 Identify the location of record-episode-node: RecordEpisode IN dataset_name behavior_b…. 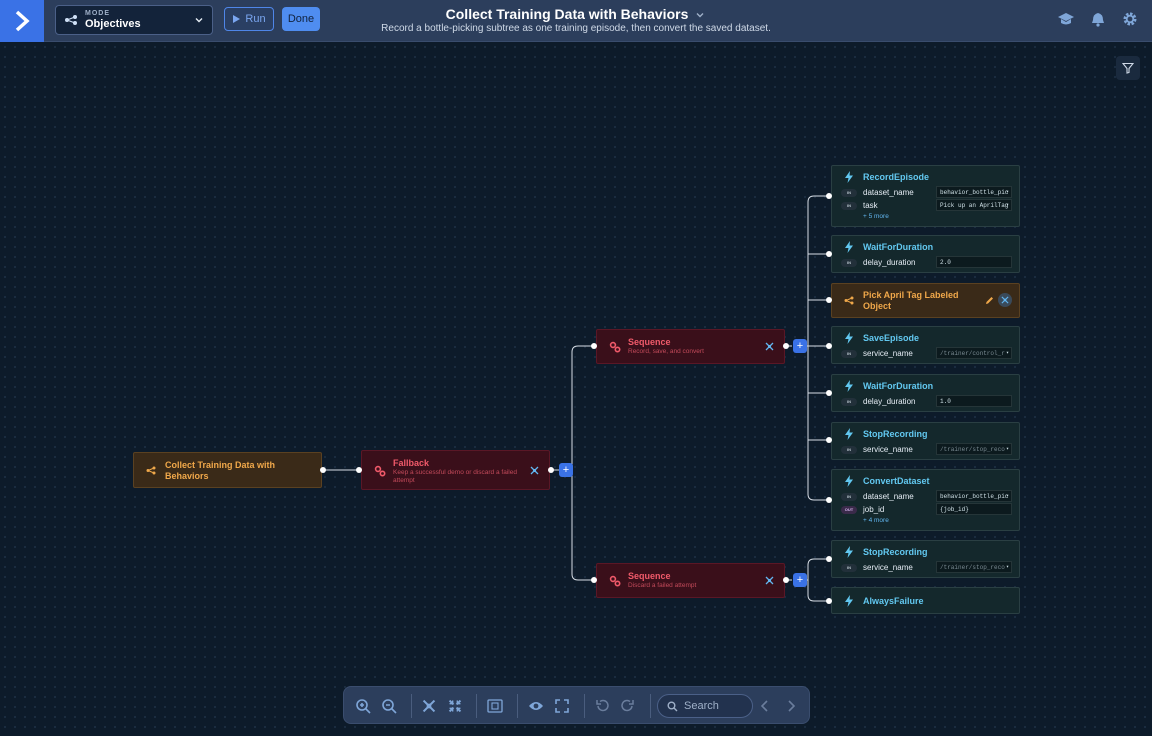
(925, 196).